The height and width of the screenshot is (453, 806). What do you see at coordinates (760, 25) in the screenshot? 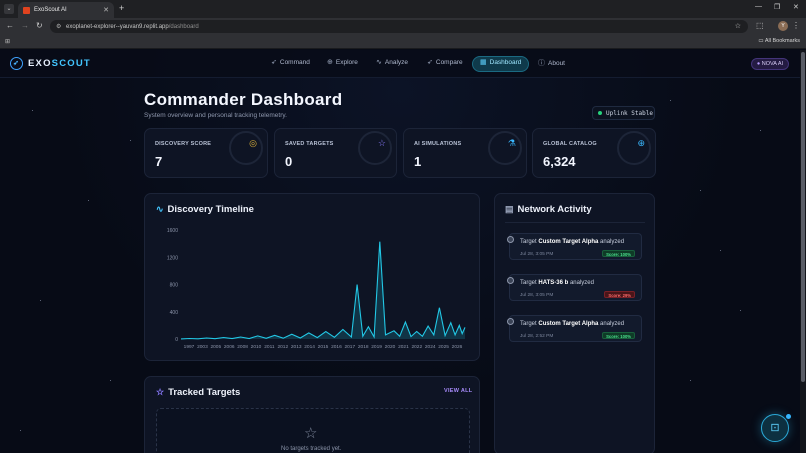
I see `extensions-icon: ⬚` at bounding box center [760, 25].